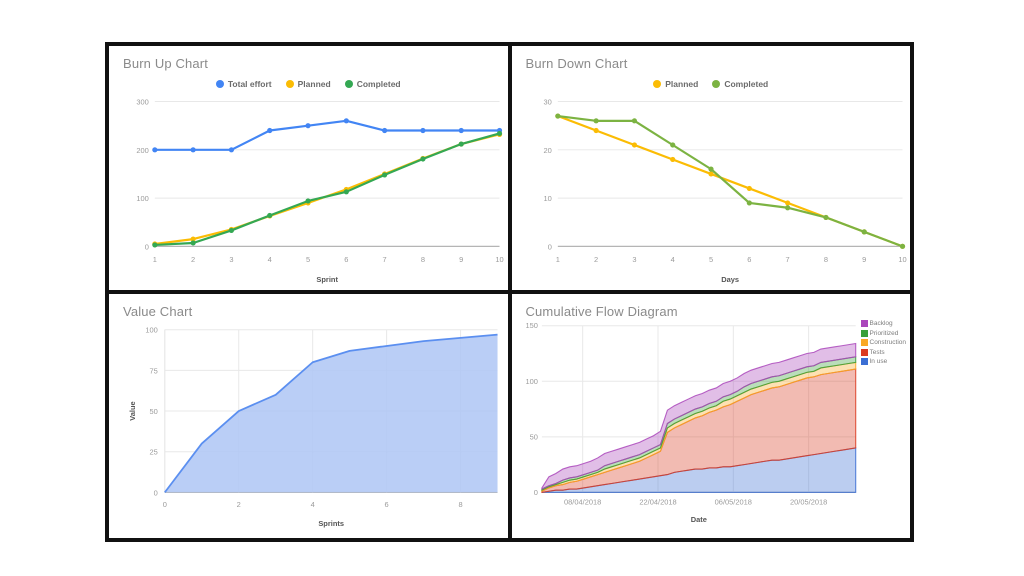 The image size is (1024, 576). Describe the element at coordinates (698, 519) in the screenshot. I see `svg-text: Date` at that location.